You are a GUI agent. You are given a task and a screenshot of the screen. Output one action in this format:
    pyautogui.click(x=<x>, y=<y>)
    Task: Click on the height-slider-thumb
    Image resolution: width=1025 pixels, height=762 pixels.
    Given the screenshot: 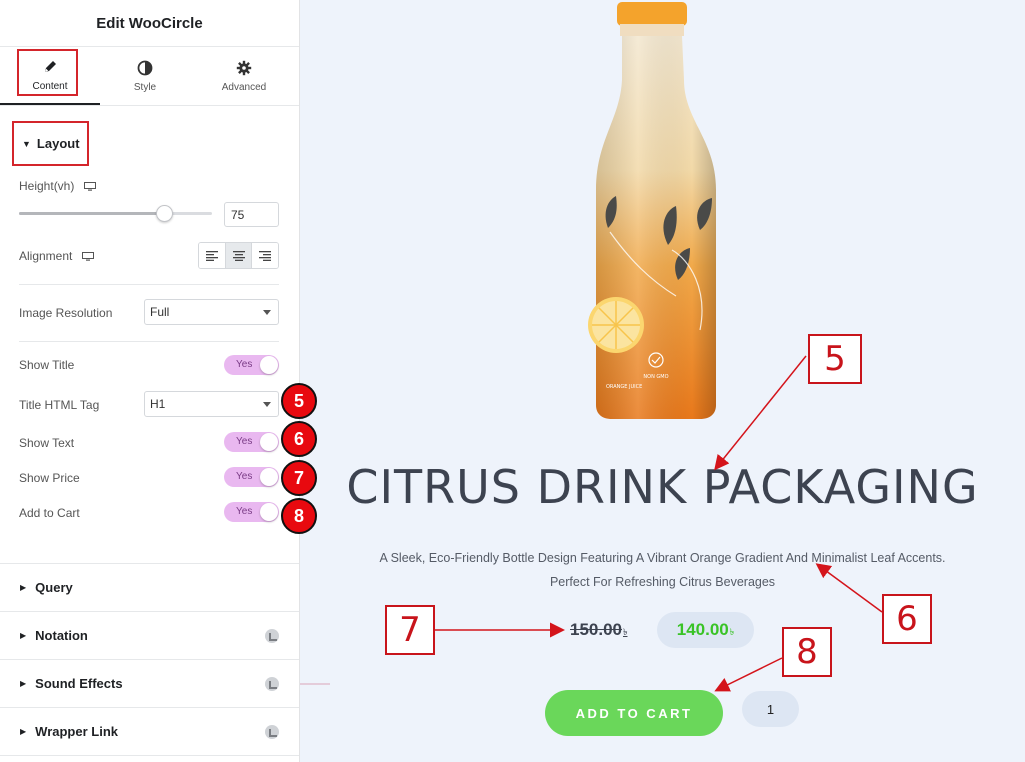 What is the action you would take?
    pyautogui.click(x=164, y=213)
    